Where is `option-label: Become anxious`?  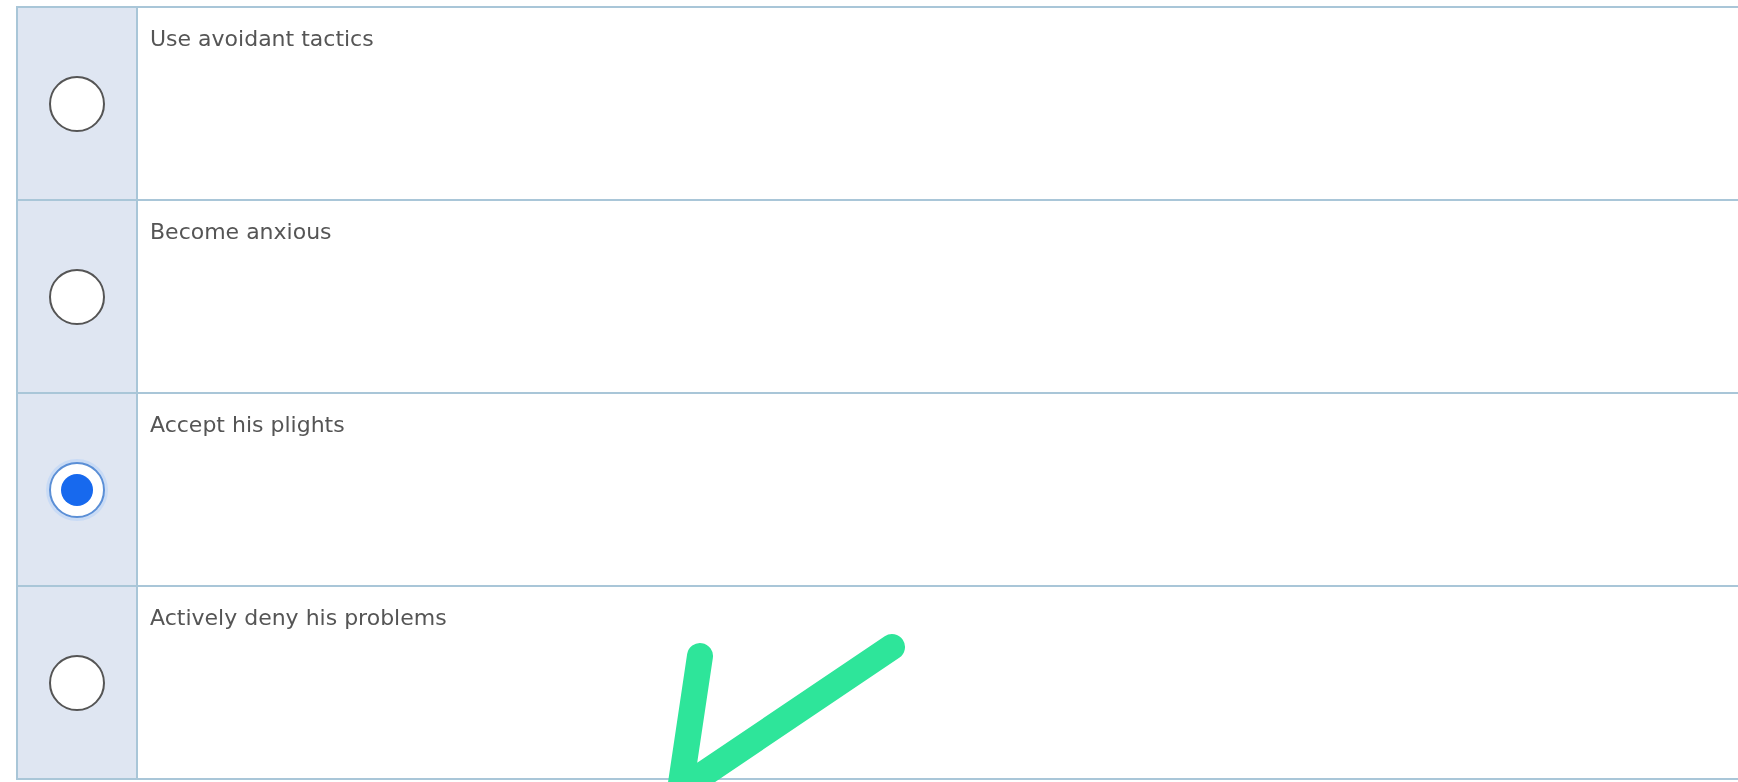
option-label: Become anxious is located at coordinates (241, 231).